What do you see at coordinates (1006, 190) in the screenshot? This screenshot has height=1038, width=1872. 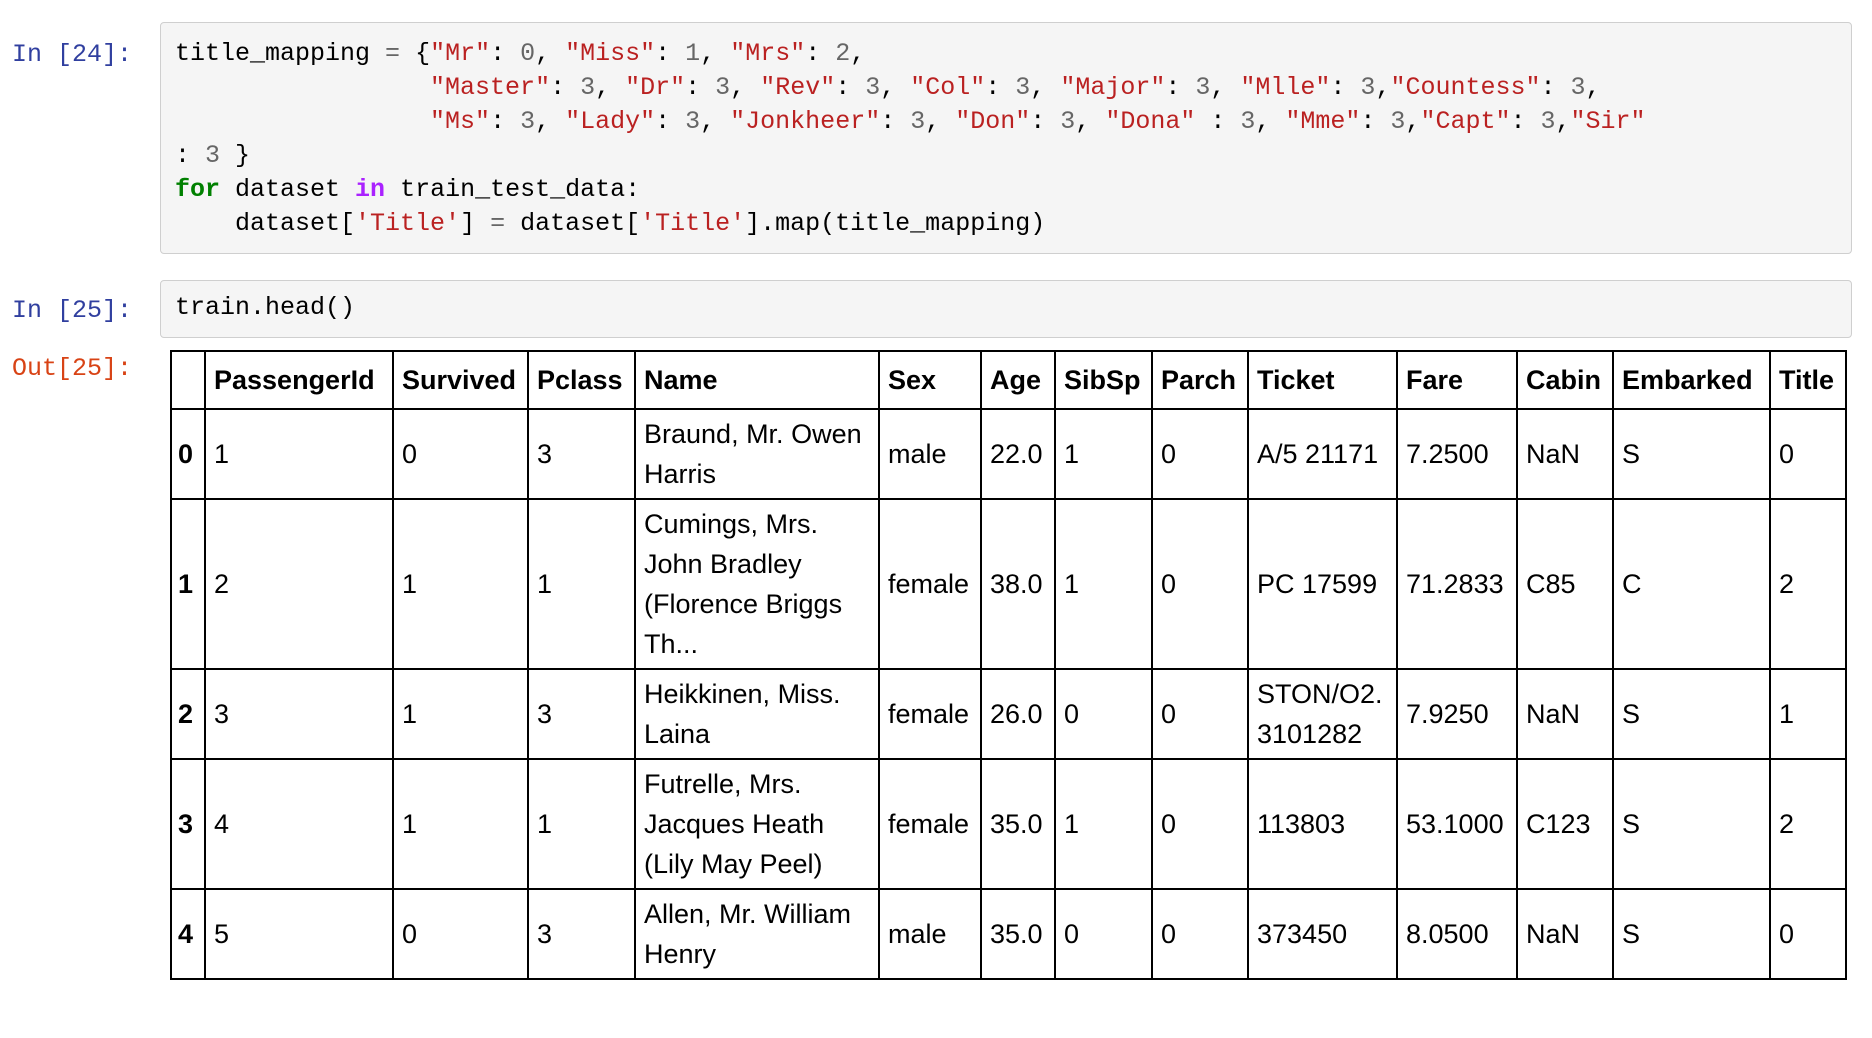 I see `code-line: for dataset in train_test_data:` at bounding box center [1006, 190].